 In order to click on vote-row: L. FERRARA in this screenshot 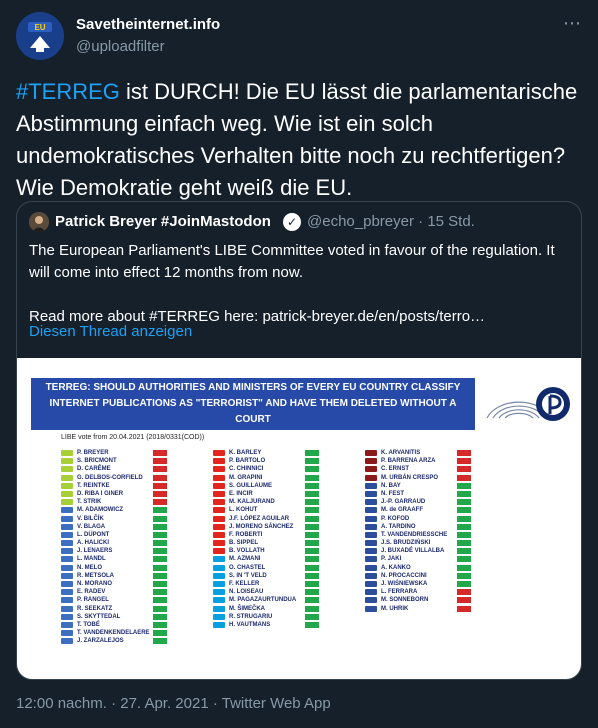, I will do `click(425, 592)`.